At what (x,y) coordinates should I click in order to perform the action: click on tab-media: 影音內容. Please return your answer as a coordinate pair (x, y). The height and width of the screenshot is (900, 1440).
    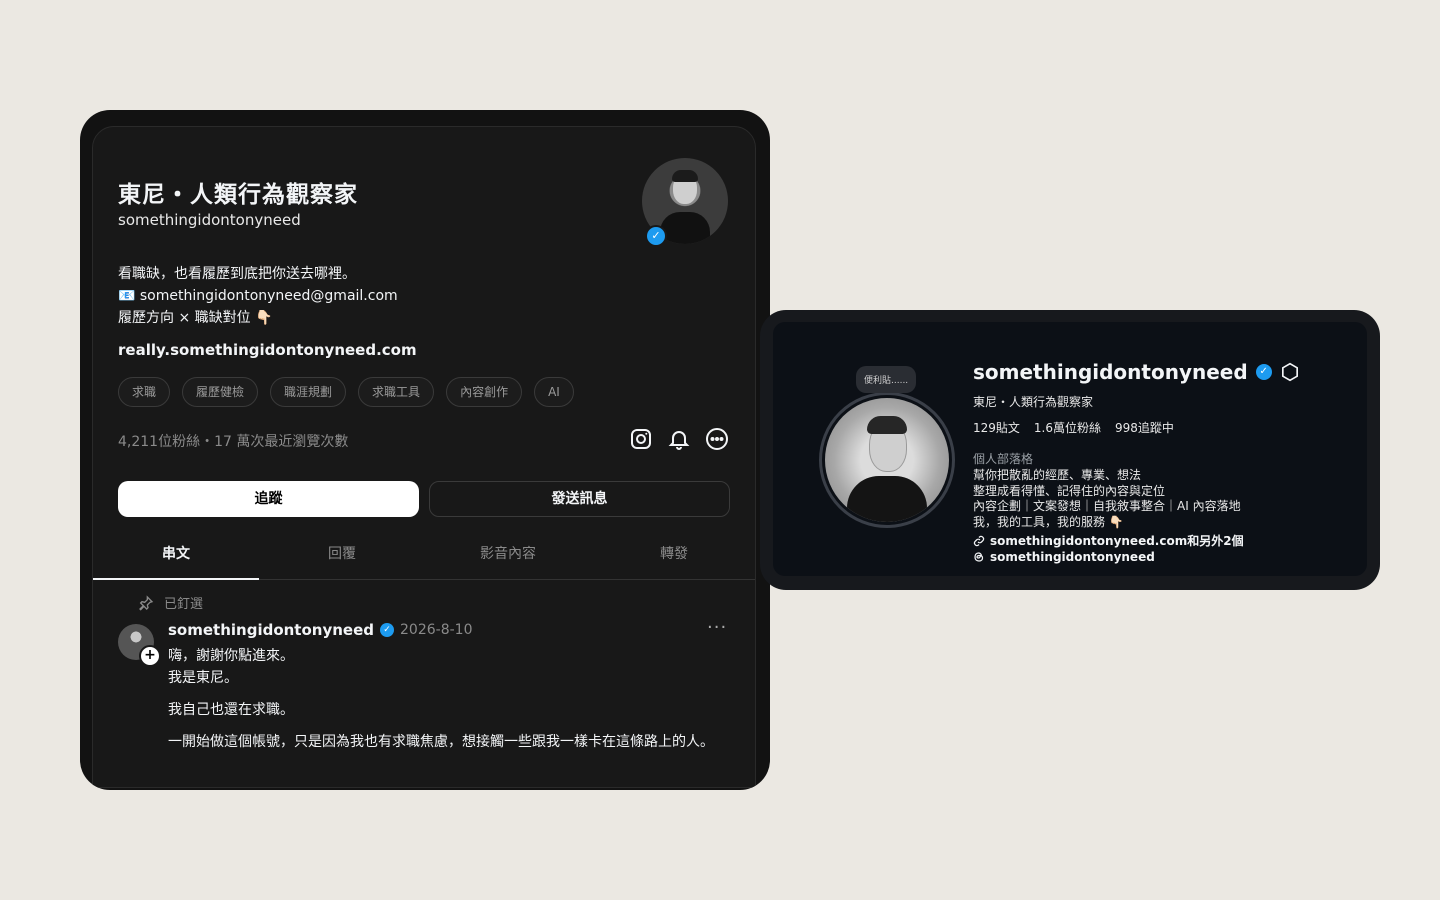
    Looking at the image, I should click on (508, 554).